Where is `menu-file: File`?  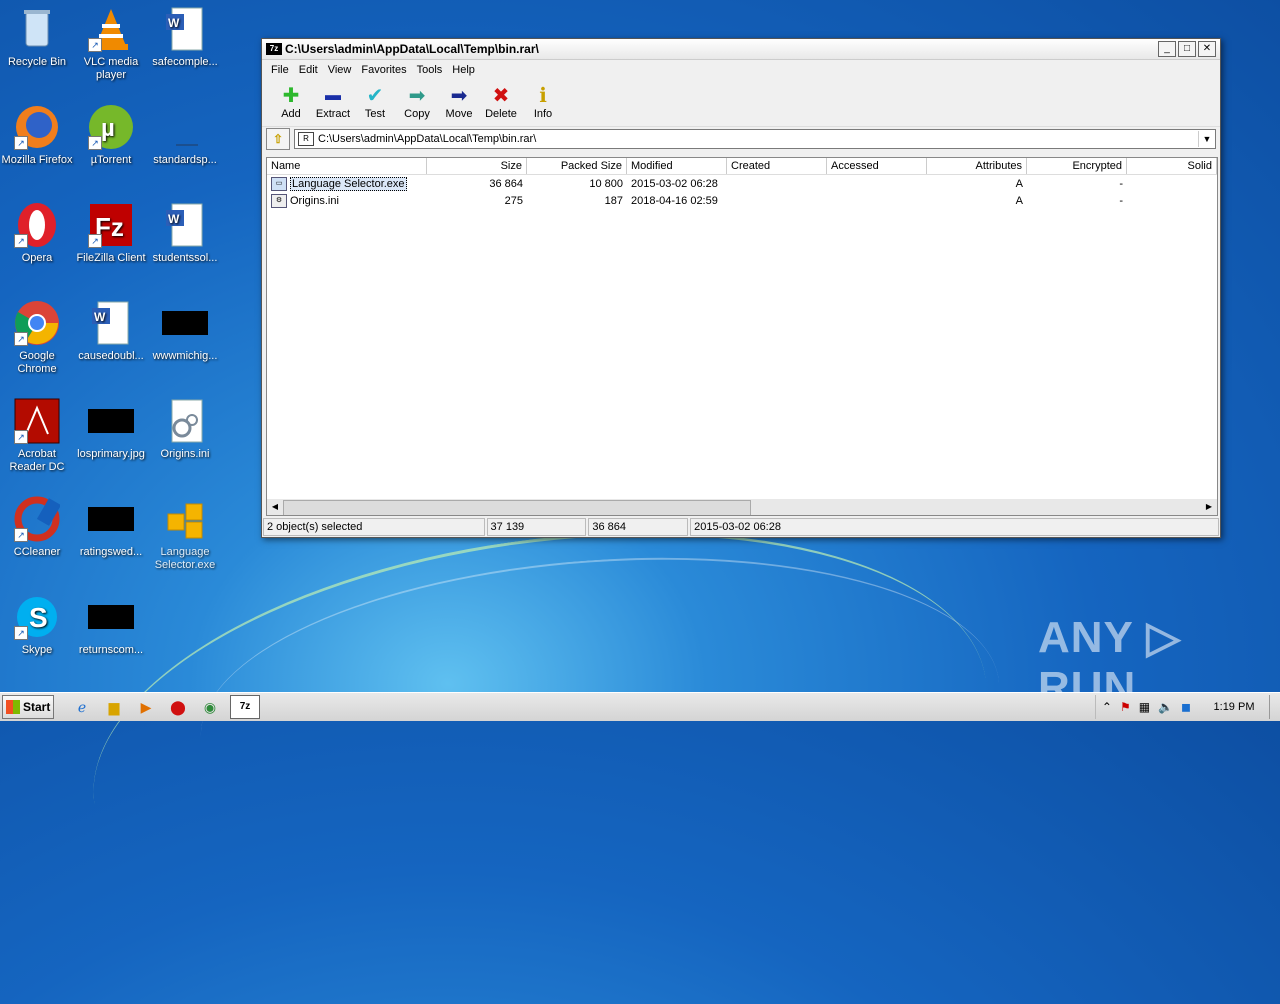
menu-file: File is located at coordinates (280, 70).